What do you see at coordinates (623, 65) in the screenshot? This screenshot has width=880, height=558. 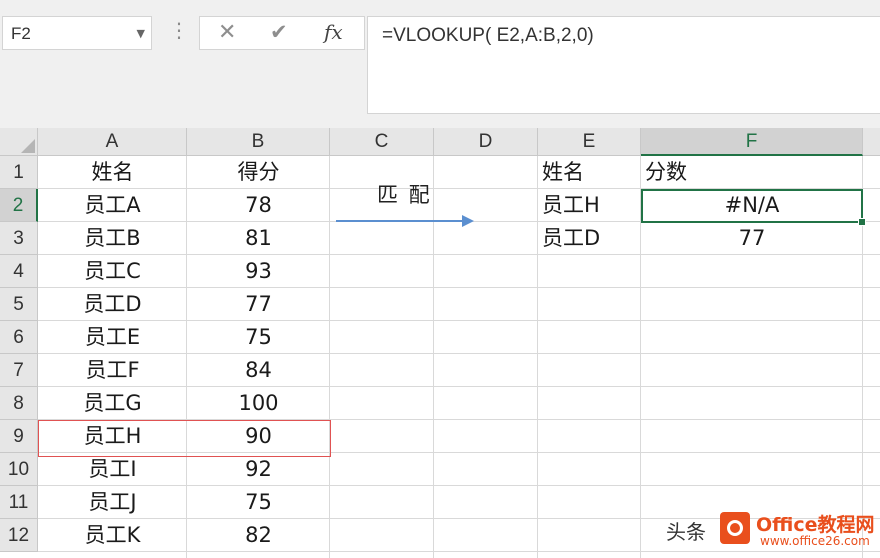 I see `formula-bar: =VLOOKUP( E2,A:B,2,0)` at bounding box center [623, 65].